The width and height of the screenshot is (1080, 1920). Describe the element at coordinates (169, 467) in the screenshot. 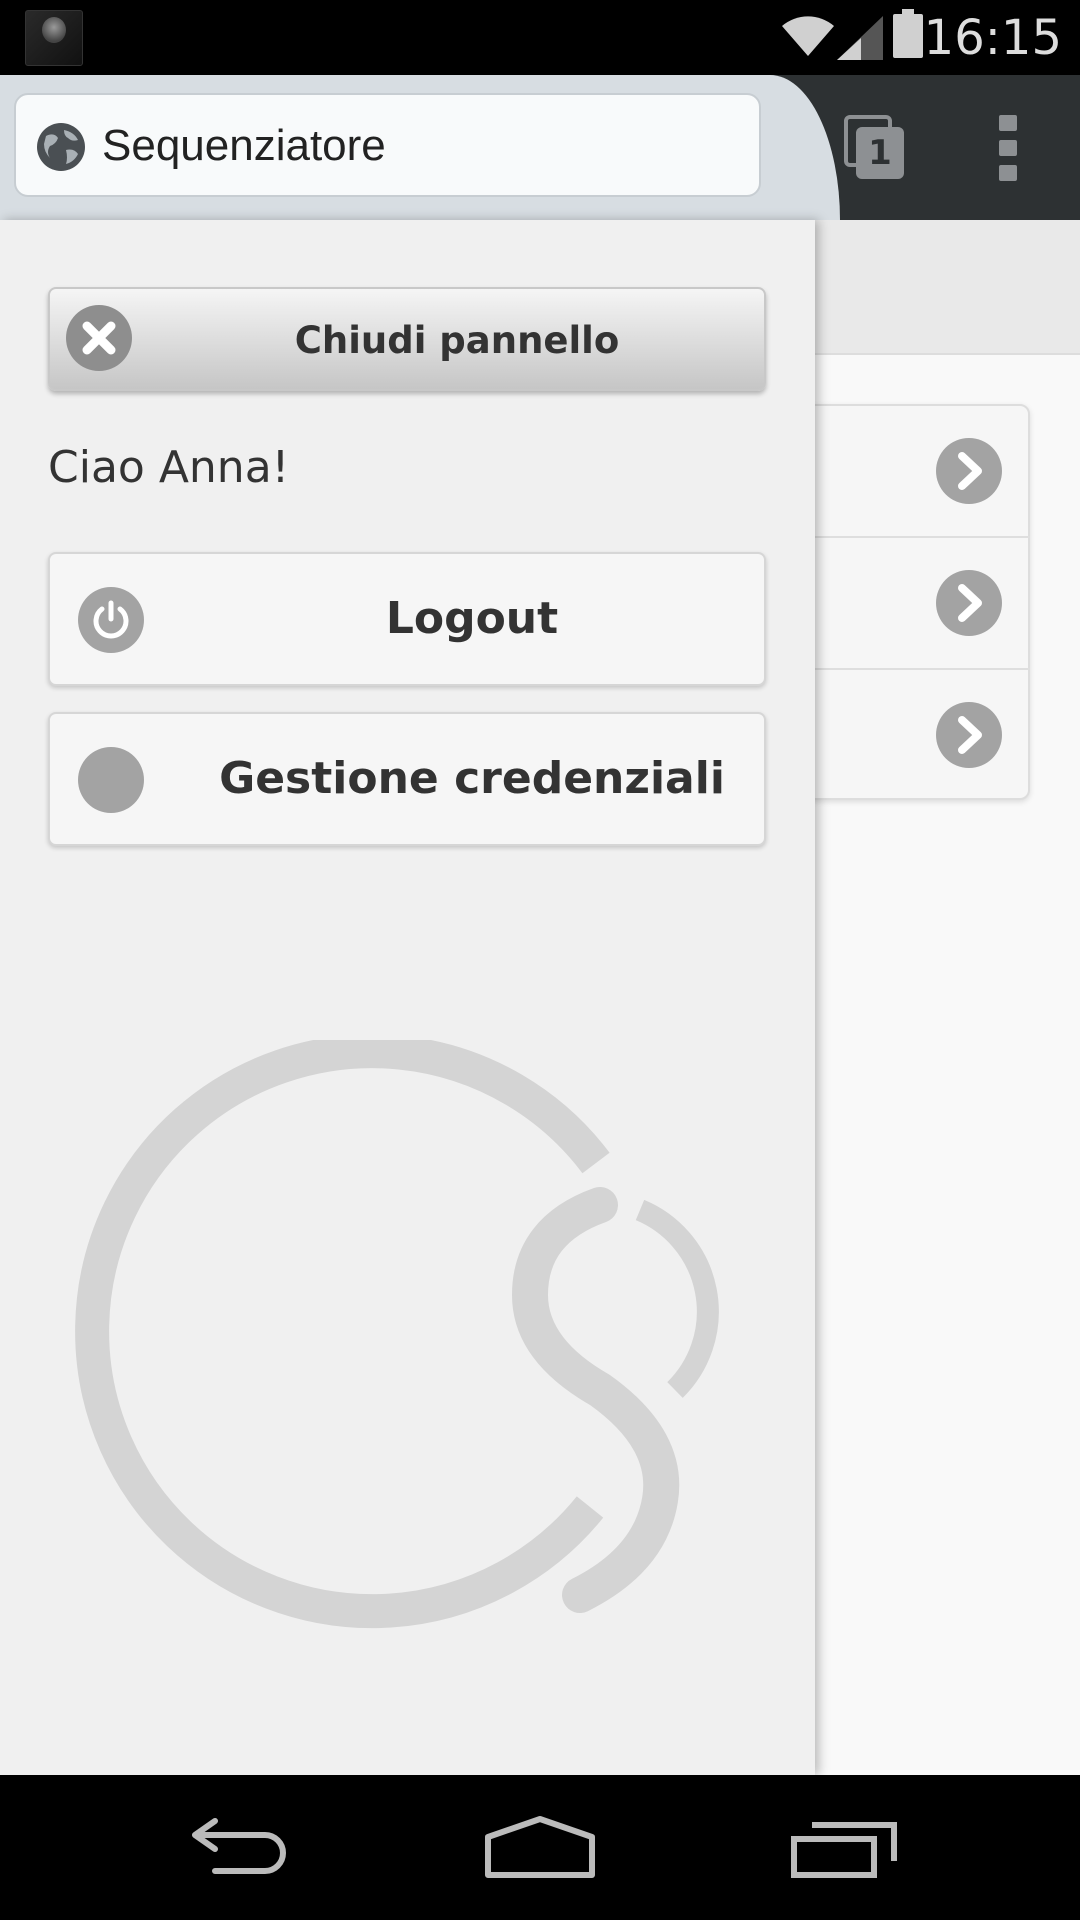

I see `greeting-text: Ciao Anna!` at that location.